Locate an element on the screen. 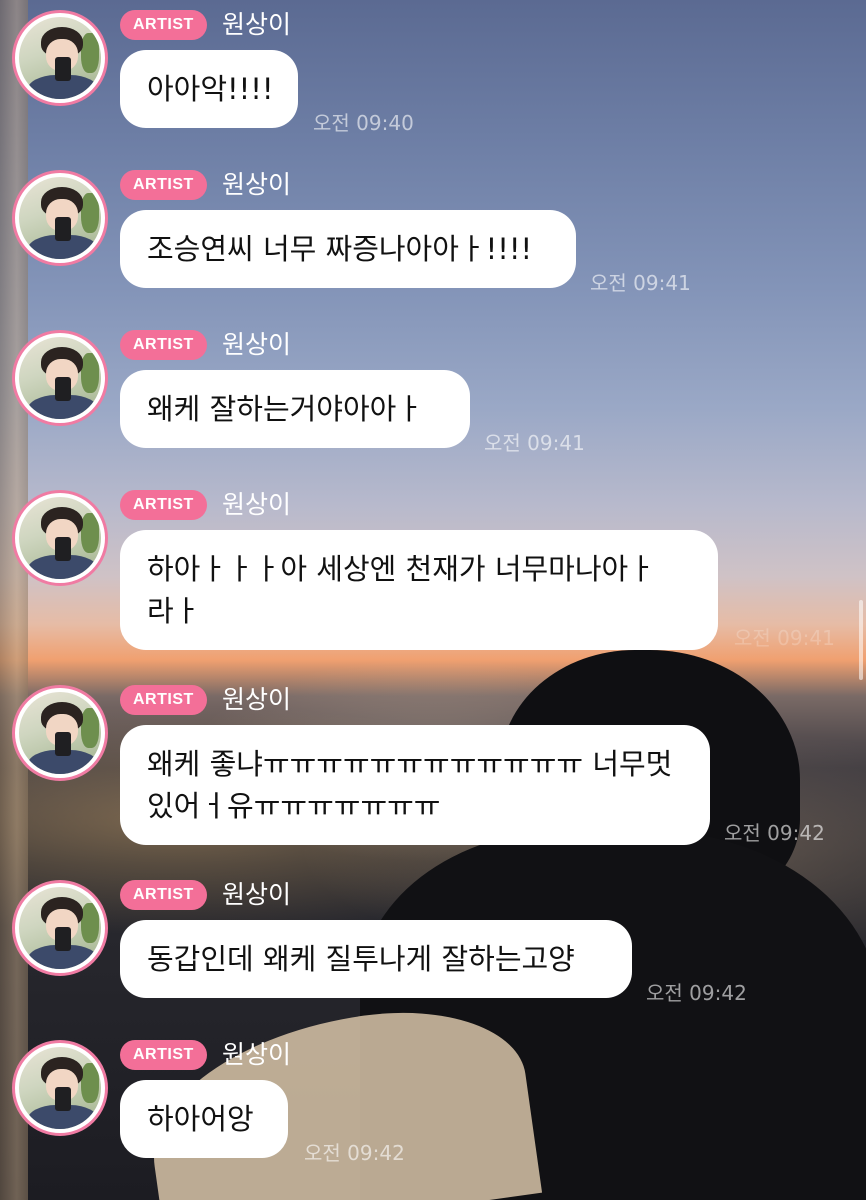 This screenshot has width=866, height=1200. message-timestamp: 오전 09:40 is located at coordinates (363, 123).